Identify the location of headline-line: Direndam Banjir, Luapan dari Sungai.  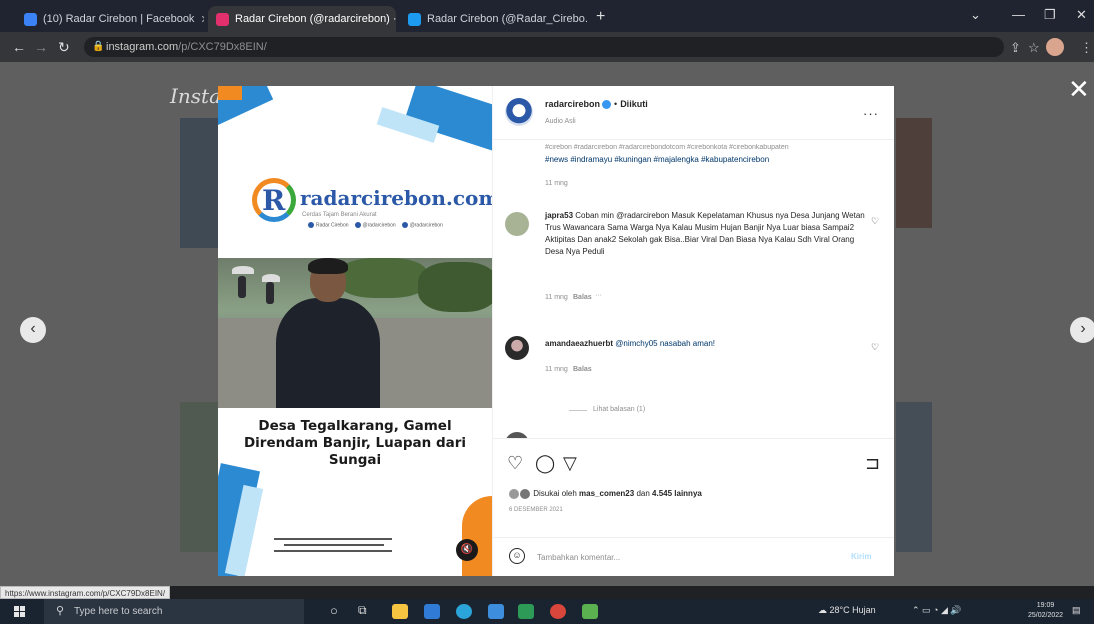
(355, 451).